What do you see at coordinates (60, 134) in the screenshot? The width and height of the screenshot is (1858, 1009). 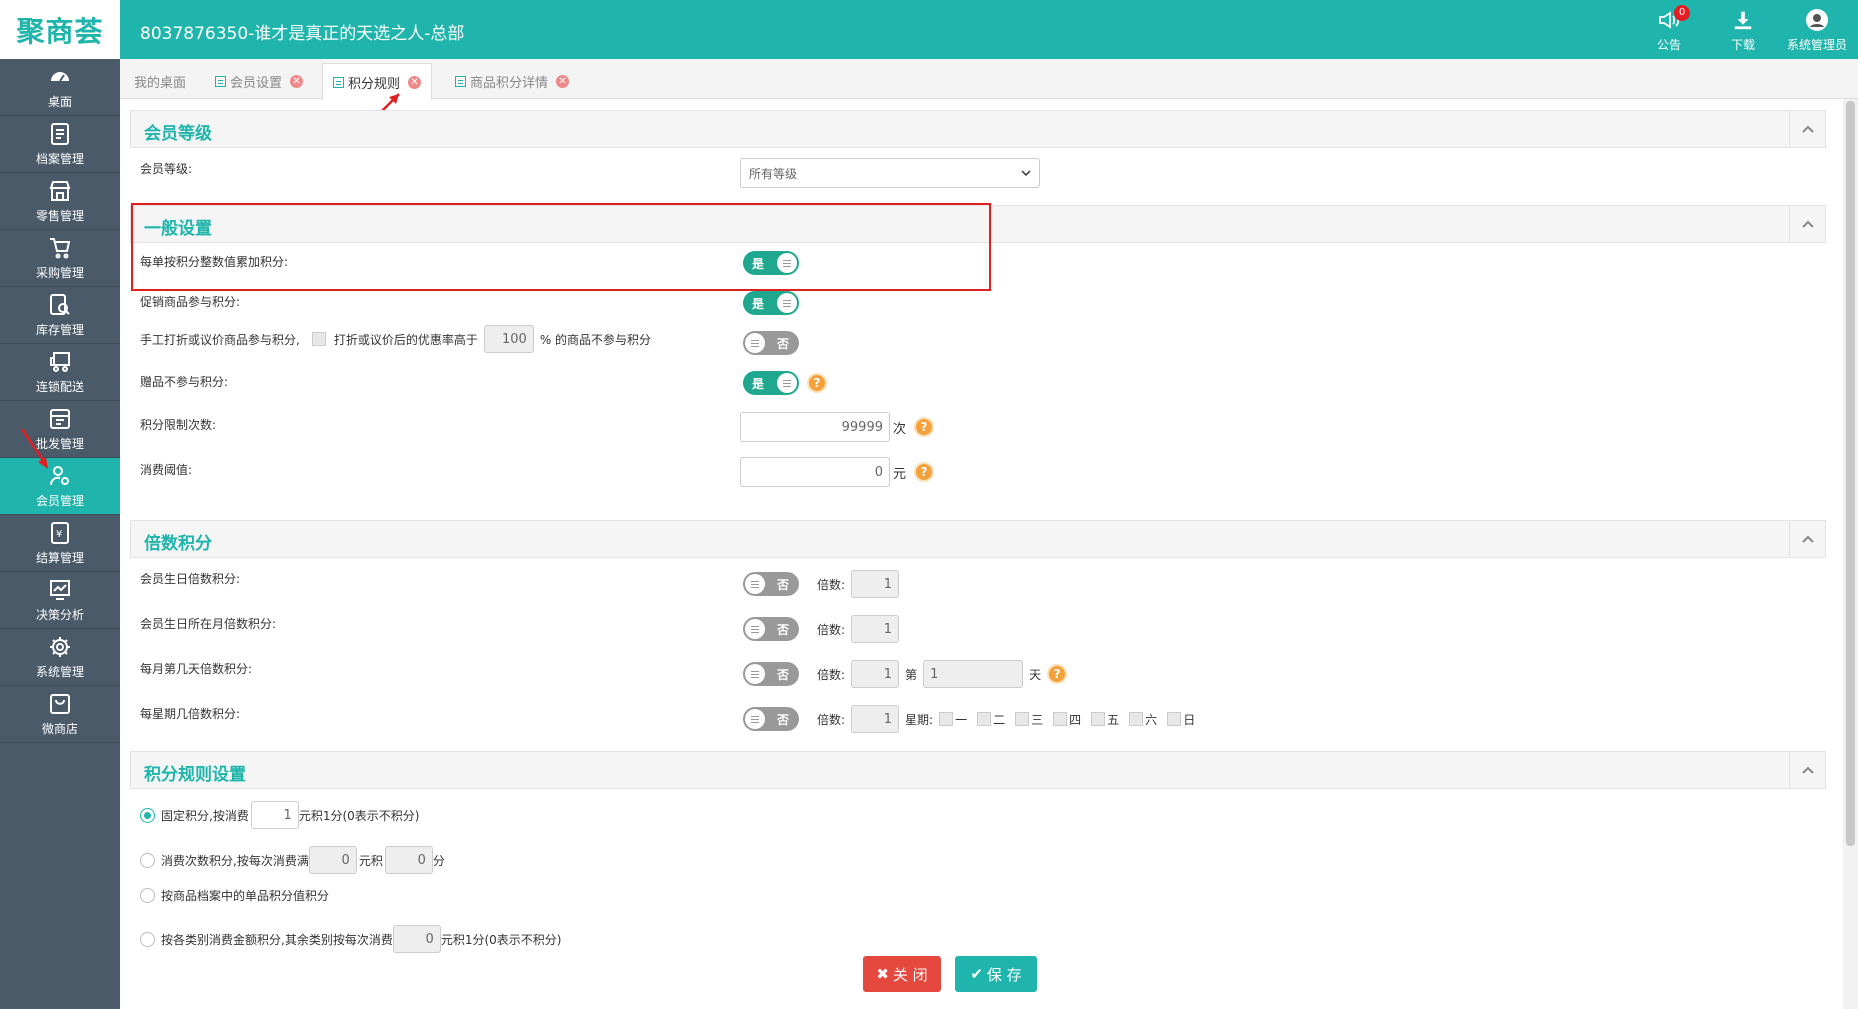 I see `archive-icon` at bounding box center [60, 134].